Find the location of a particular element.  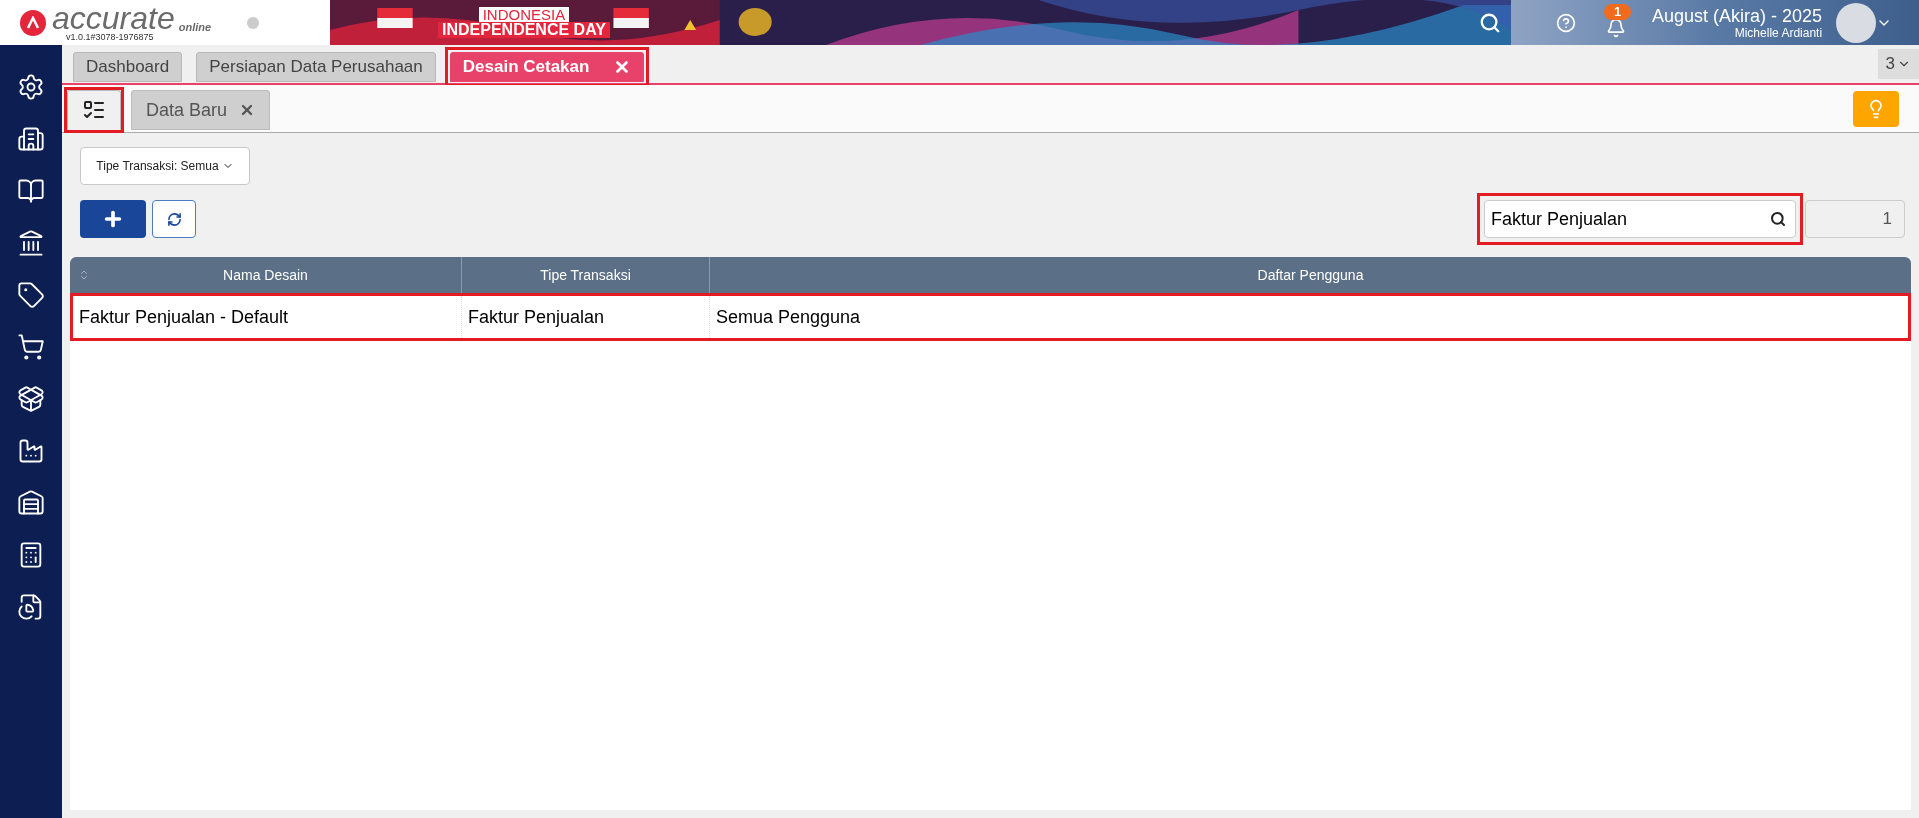

settings-icon is located at coordinates (31, 87).